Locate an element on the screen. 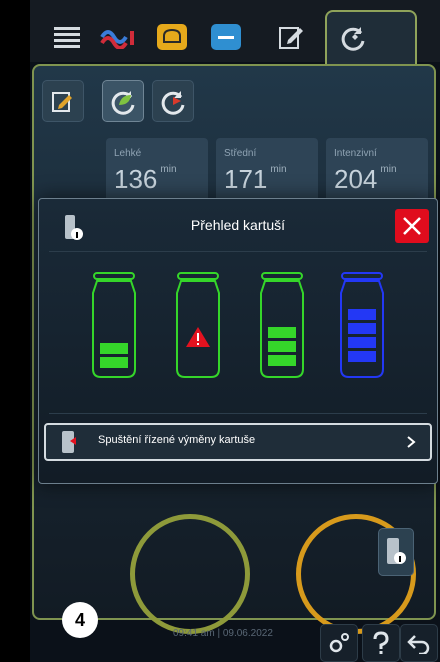 The width and height of the screenshot is (440, 662). bread-icon is located at coordinates (172, 37).